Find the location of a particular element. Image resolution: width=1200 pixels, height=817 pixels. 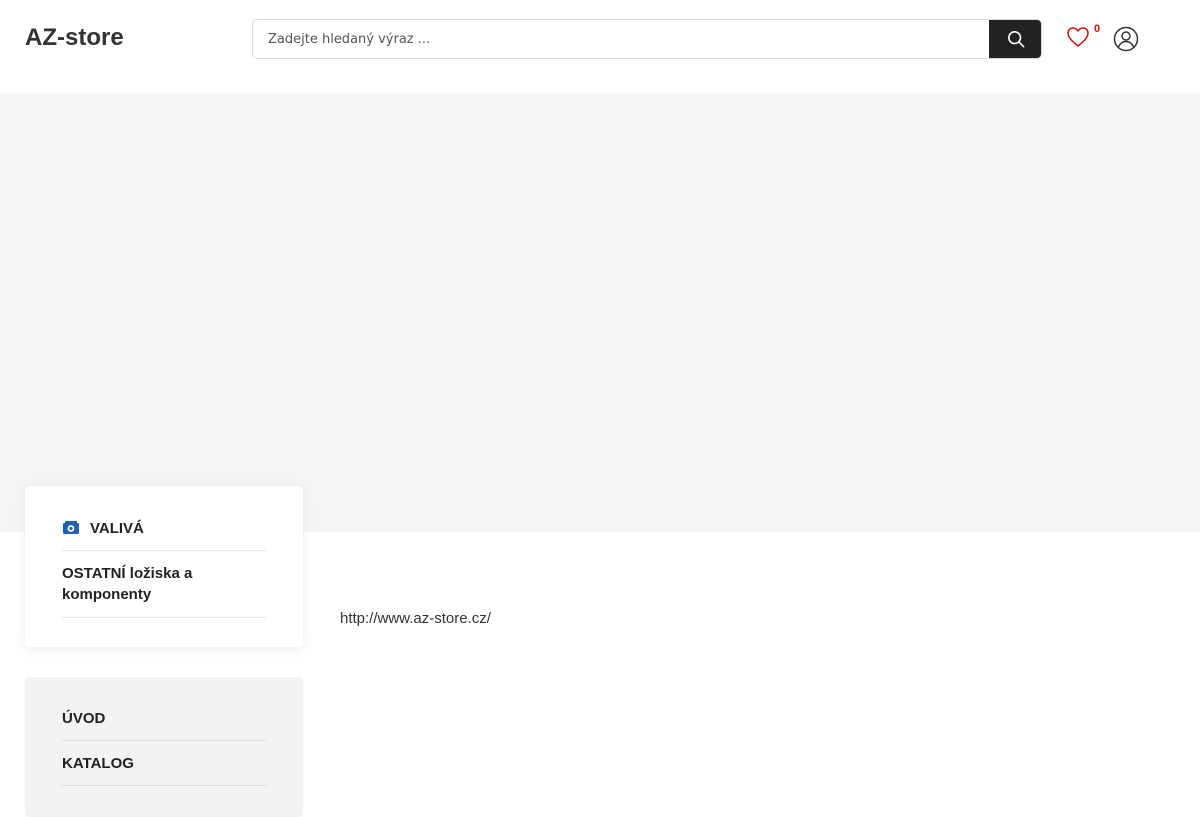

search-icon is located at coordinates (1015, 39).